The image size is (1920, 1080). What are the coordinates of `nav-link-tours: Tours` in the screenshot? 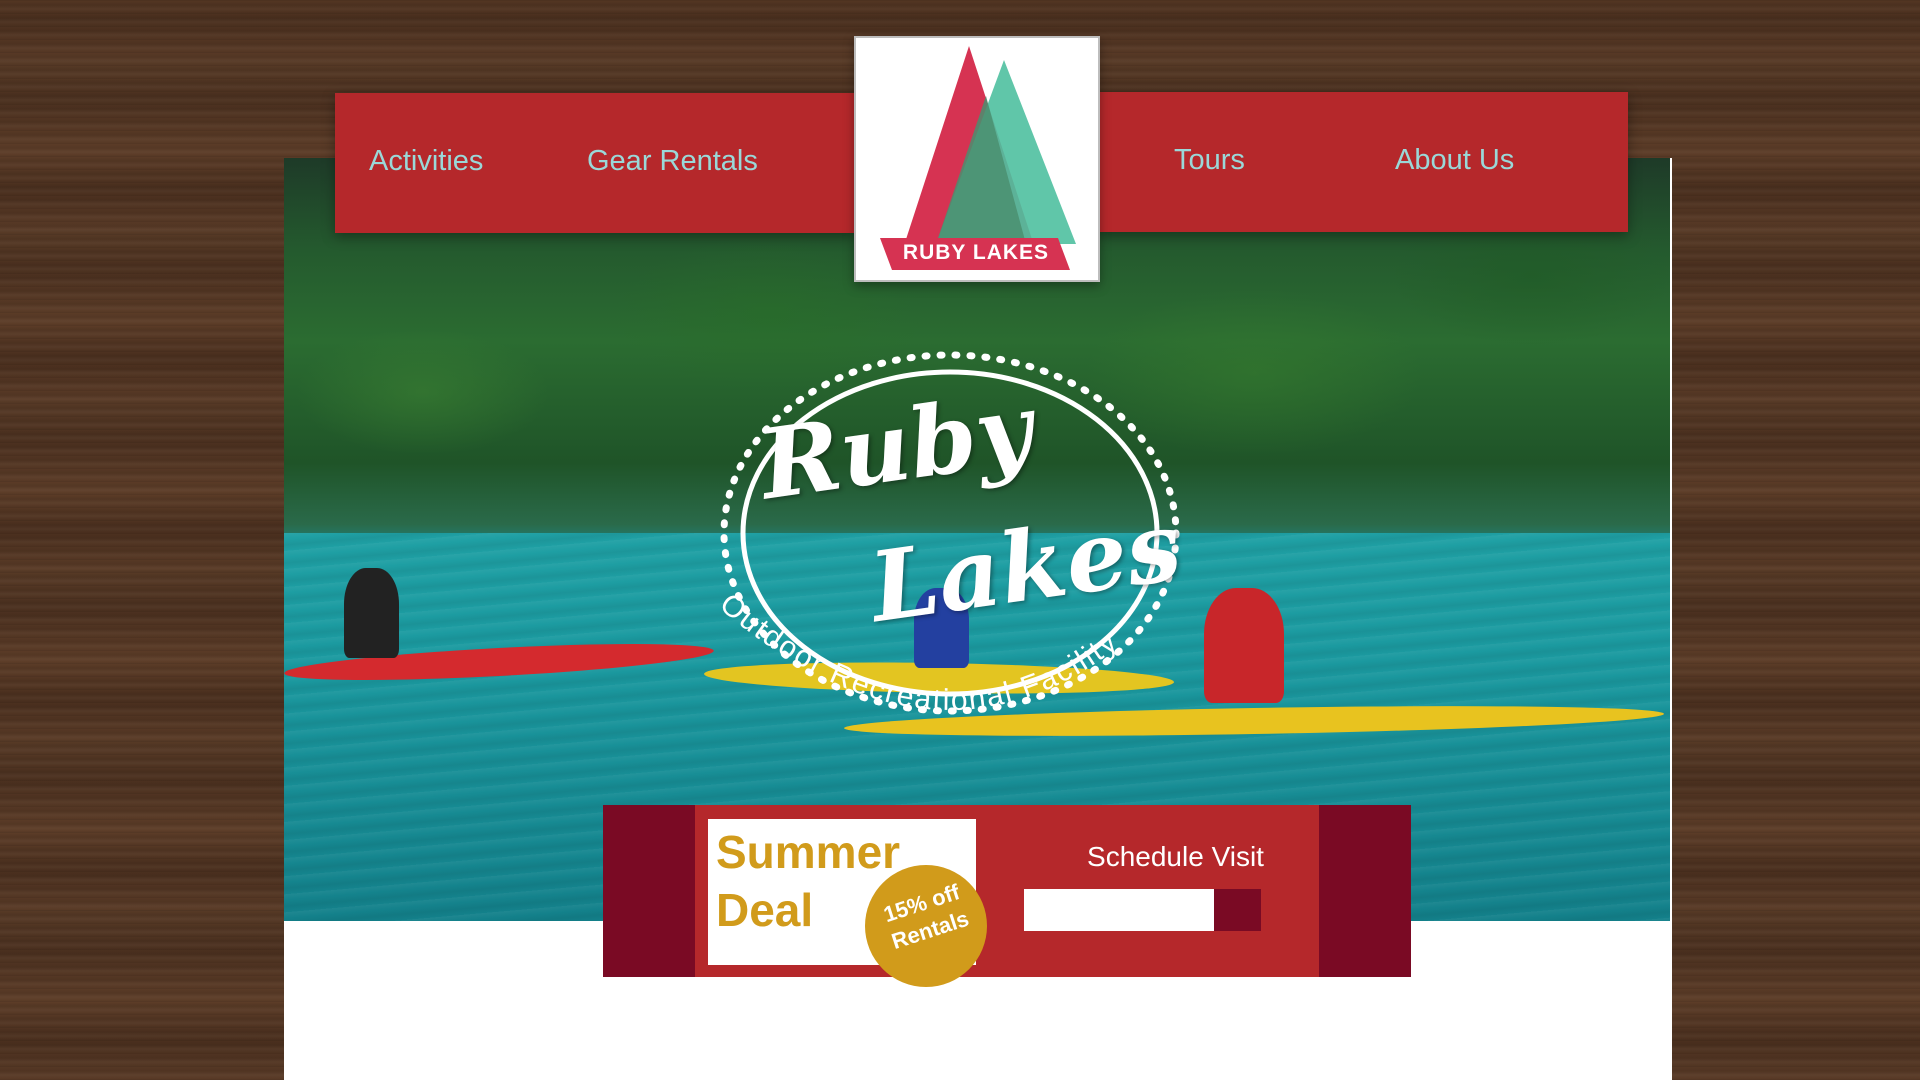 It's located at (1209, 160).